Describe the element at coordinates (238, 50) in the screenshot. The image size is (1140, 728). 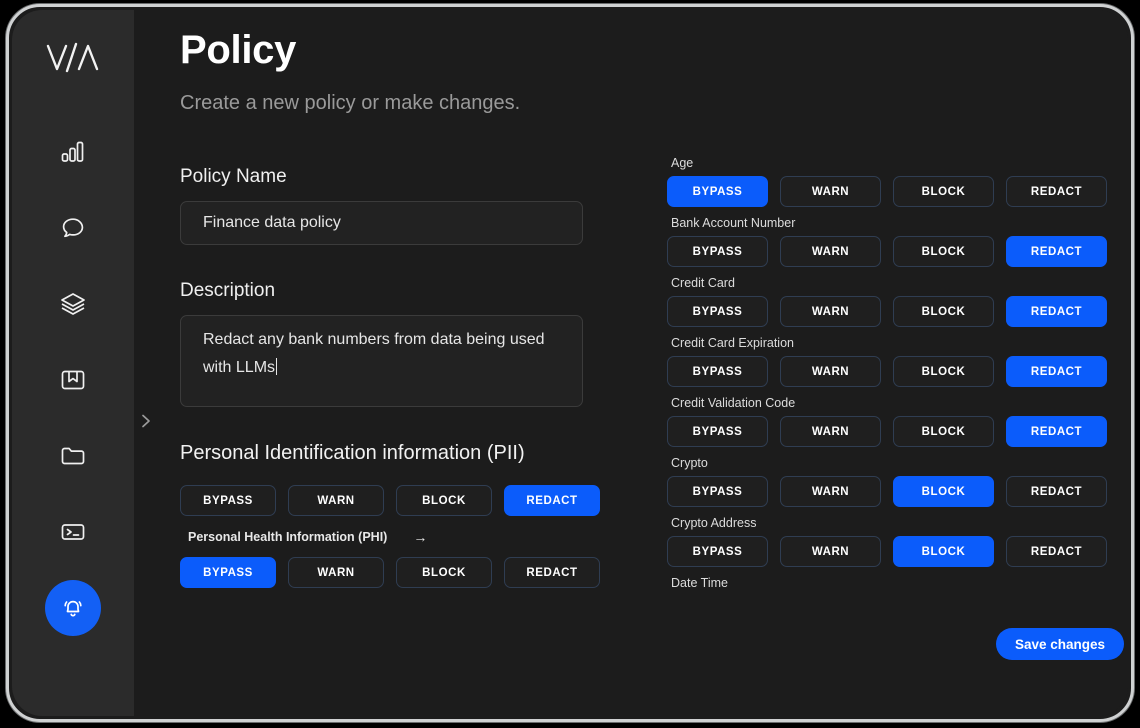
I see `page-title: Policy` at that location.